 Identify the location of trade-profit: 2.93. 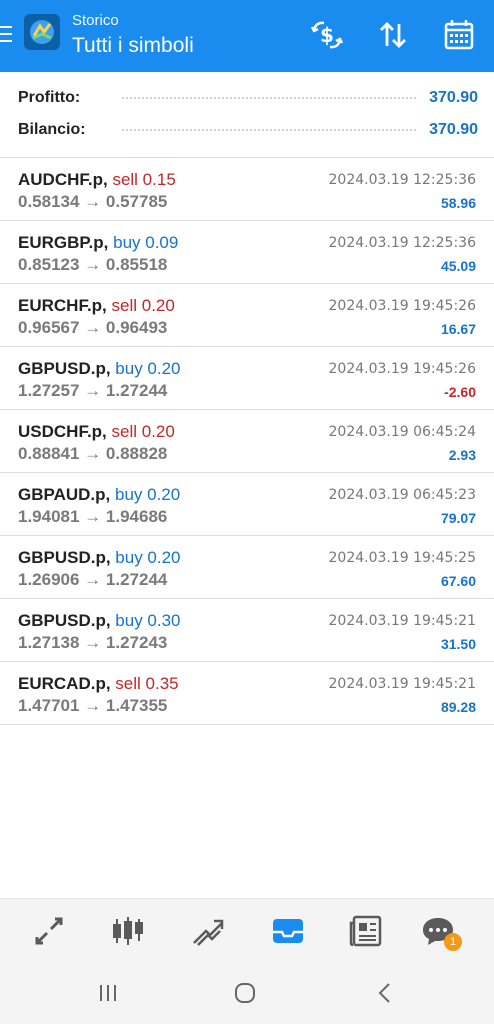
(462, 455).